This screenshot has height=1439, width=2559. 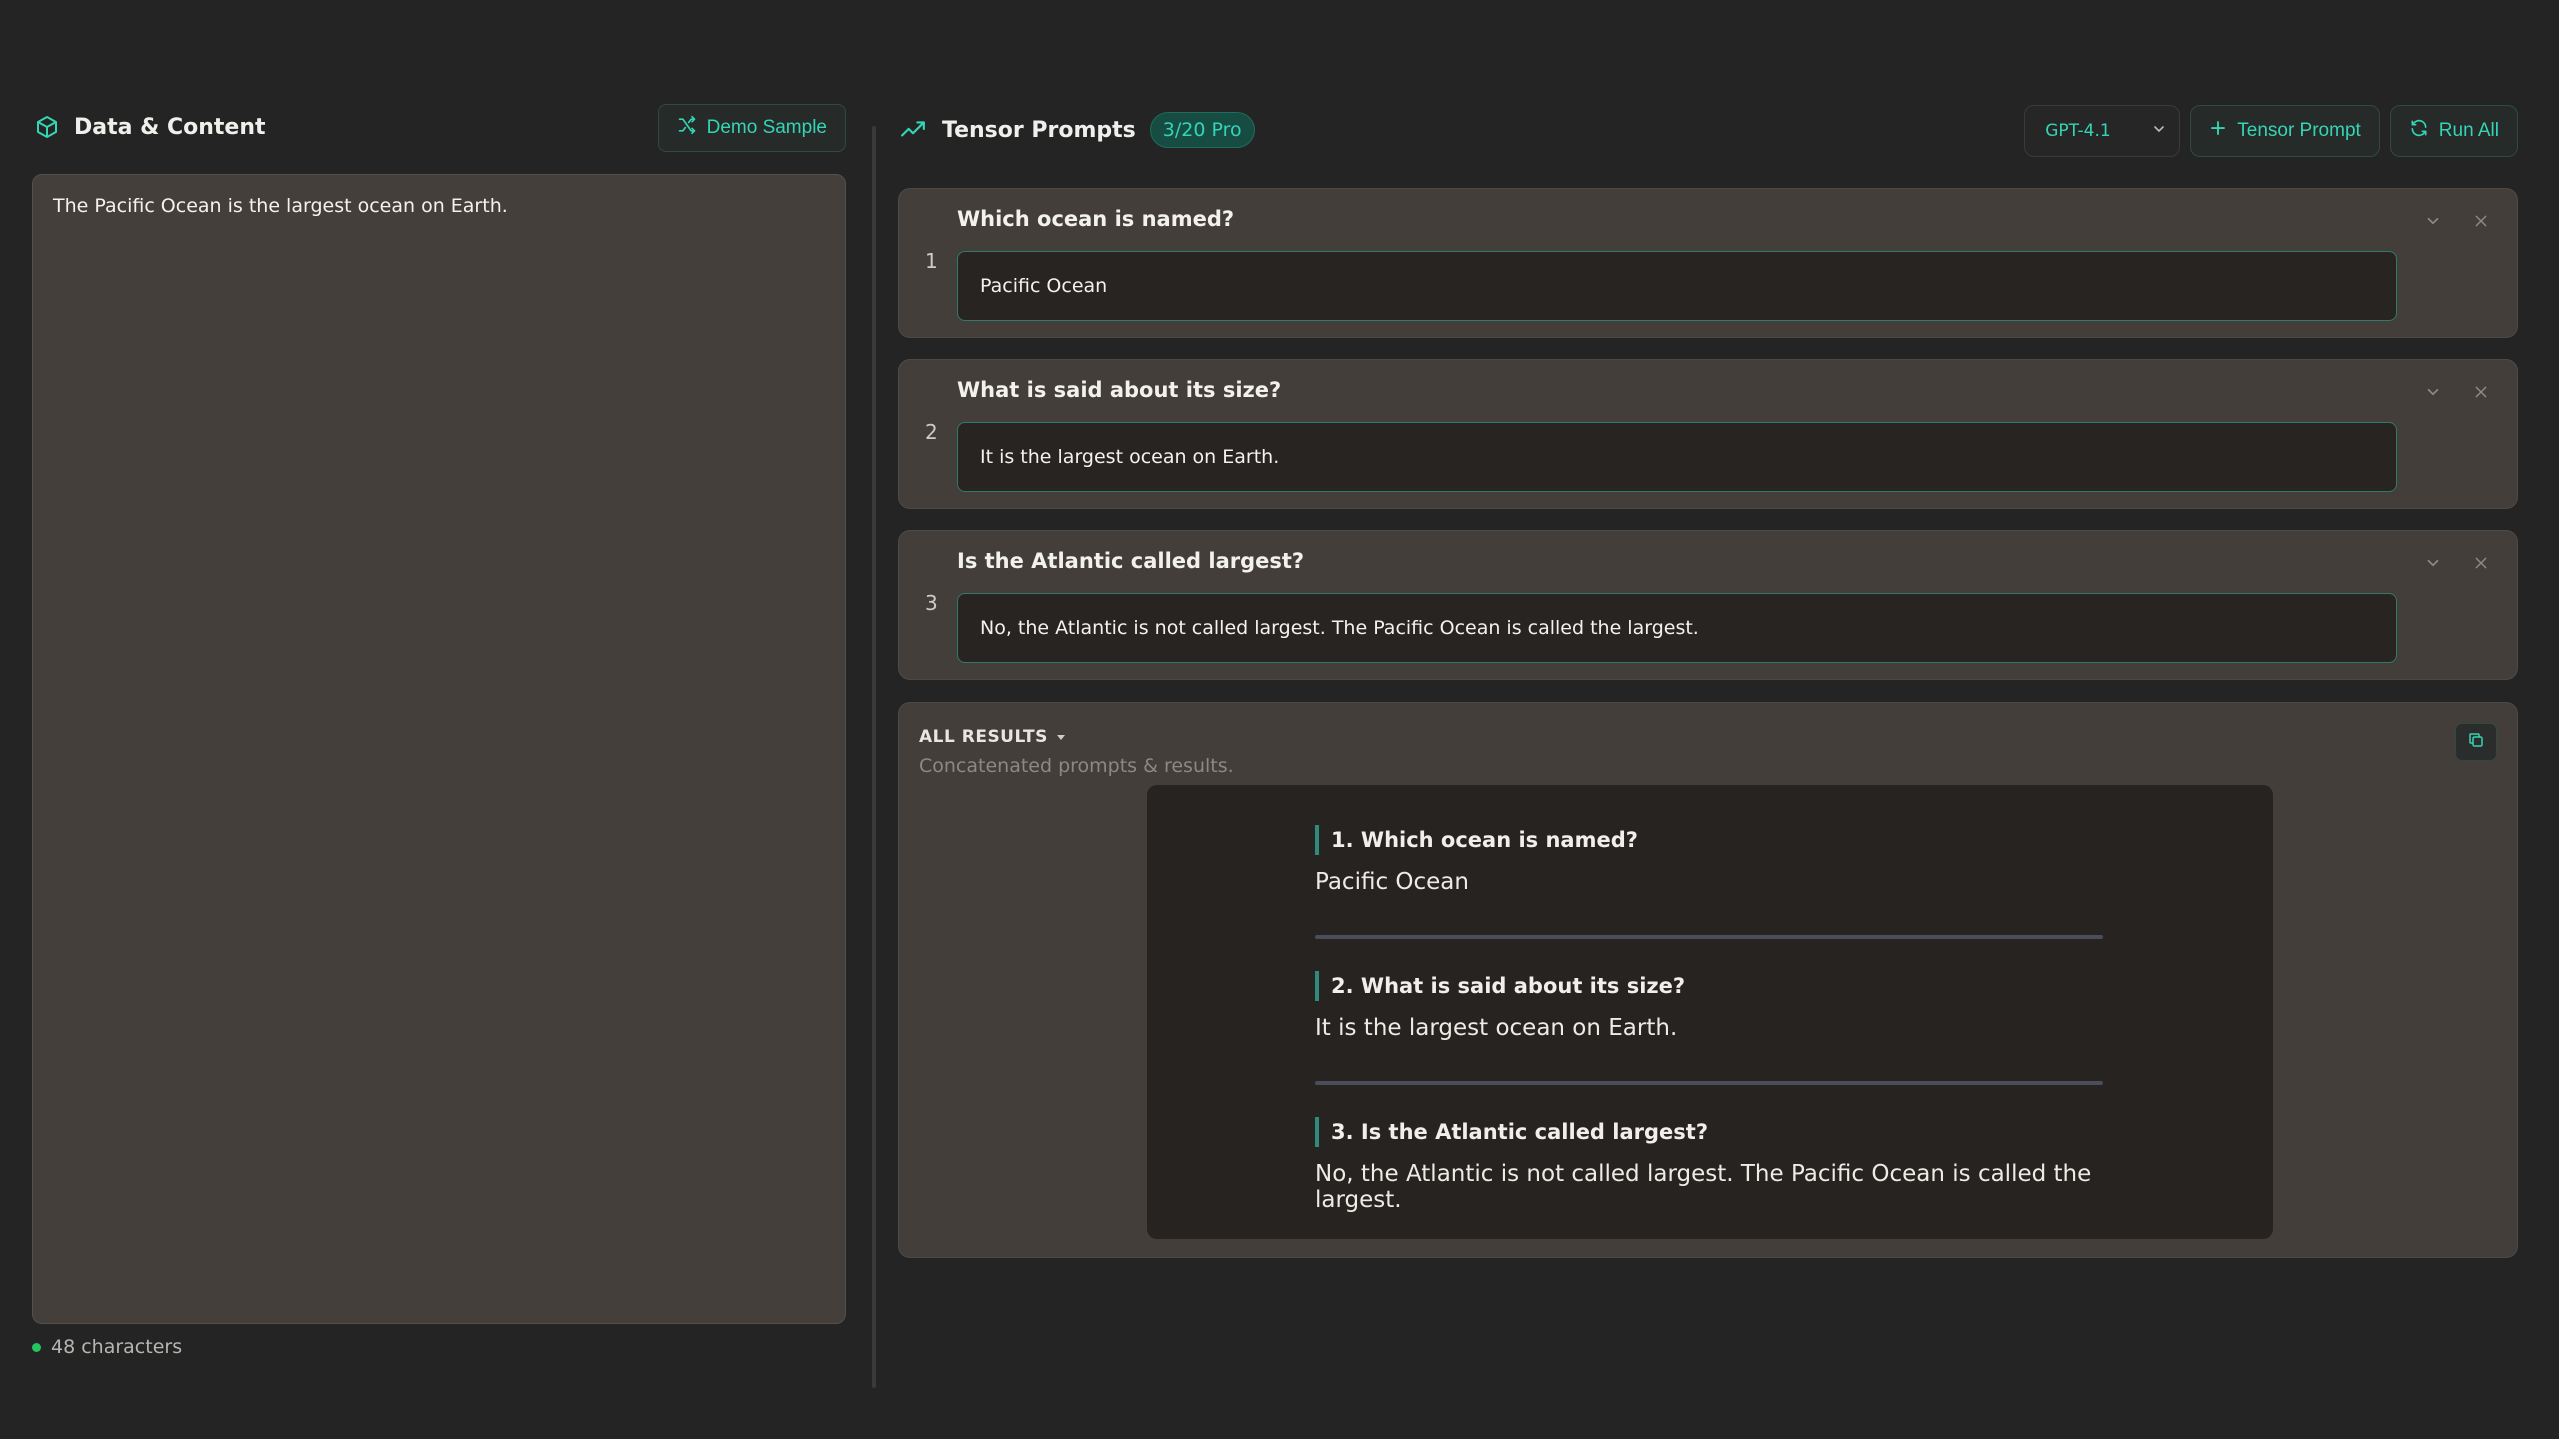 What do you see at coordinates (1496, 1028) in the screenshot?
I see `result-answer: It is the largest ocean on Earth.` at bounding box center [1496, 1028].